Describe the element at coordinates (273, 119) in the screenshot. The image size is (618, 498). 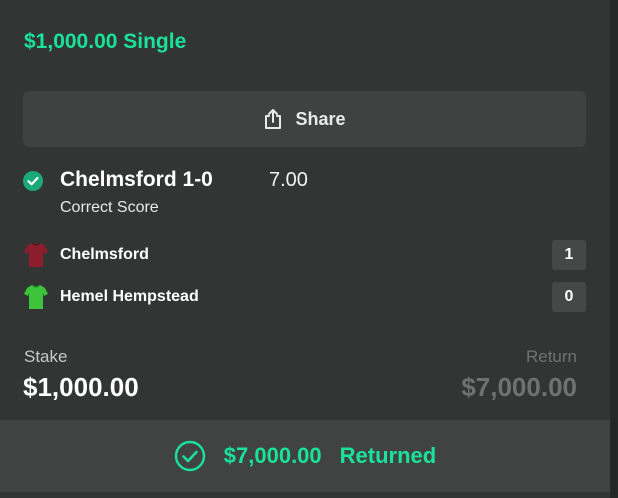
I see `share-icon` at that location.